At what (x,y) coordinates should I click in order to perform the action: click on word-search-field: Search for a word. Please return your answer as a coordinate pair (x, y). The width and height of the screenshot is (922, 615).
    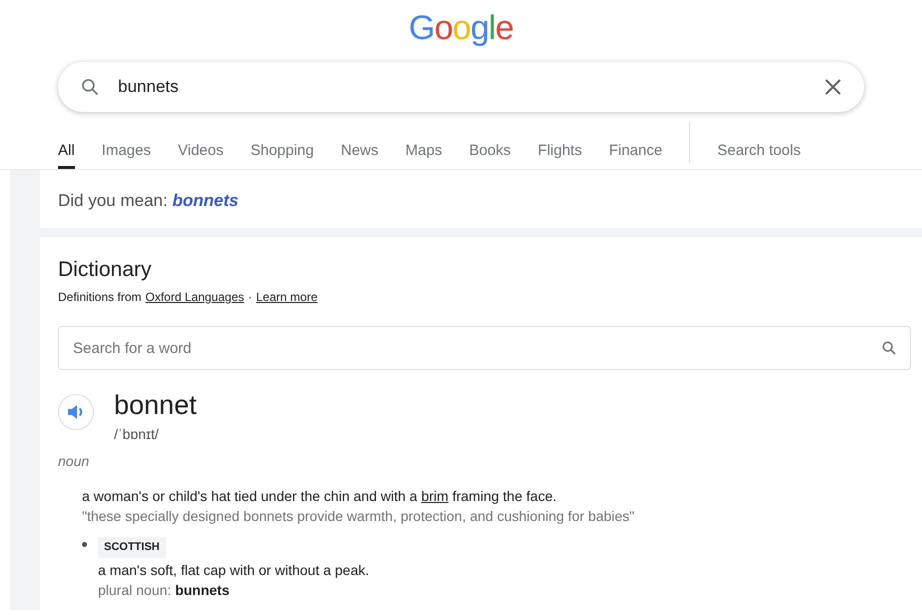
    Looking at the image, I should click on (484, 348).